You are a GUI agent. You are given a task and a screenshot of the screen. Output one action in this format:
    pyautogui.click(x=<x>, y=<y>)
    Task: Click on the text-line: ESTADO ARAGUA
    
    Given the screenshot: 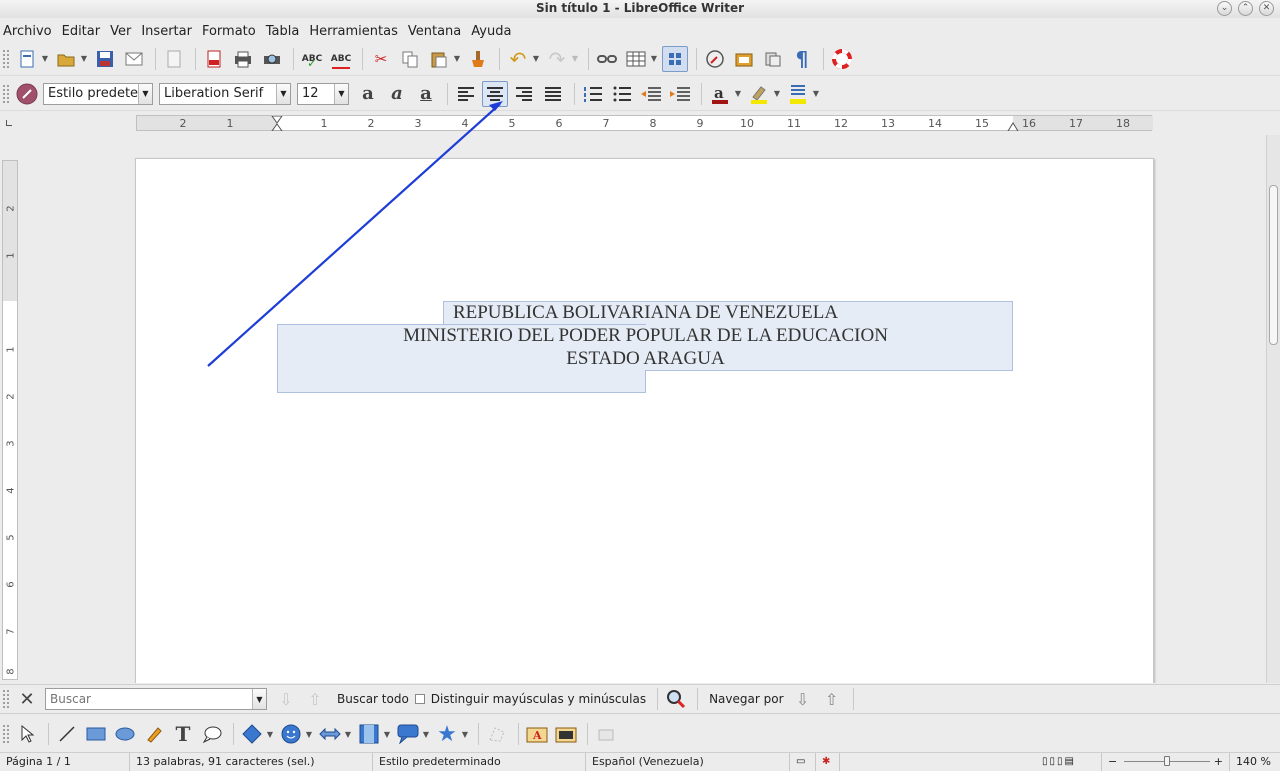 What is the action you would take?
    pyautogui.click(x=645, y=358)
    